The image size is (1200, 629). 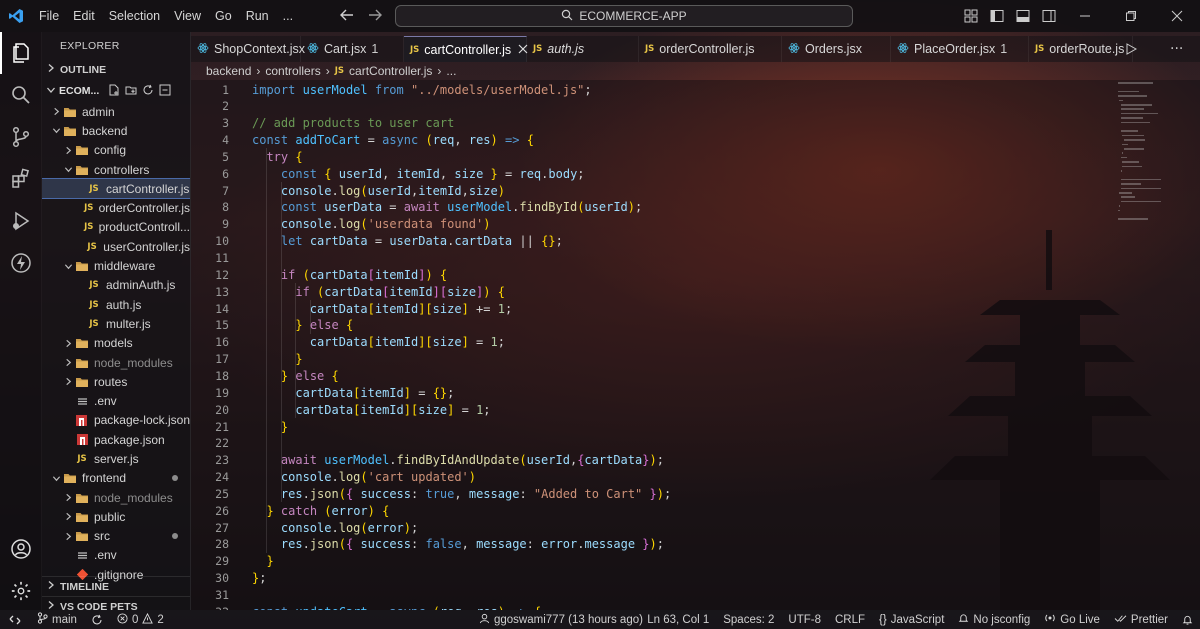 What do you see at coordinates (21, 179) in the screenshot?
I see `extensions-icon` at bounding box center [21, 179].